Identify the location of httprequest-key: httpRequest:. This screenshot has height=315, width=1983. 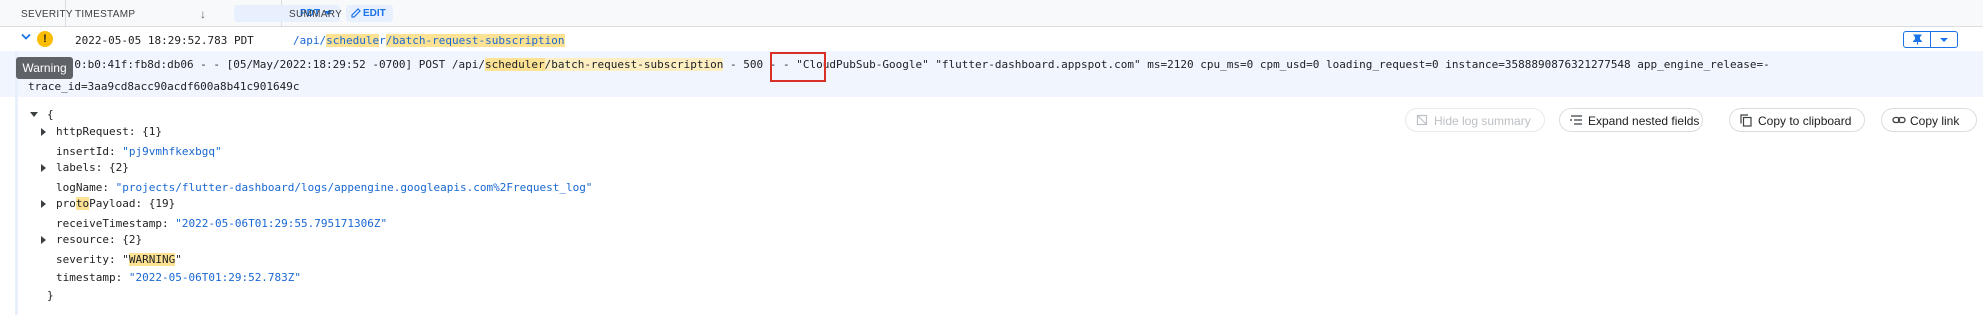
(96, 131).